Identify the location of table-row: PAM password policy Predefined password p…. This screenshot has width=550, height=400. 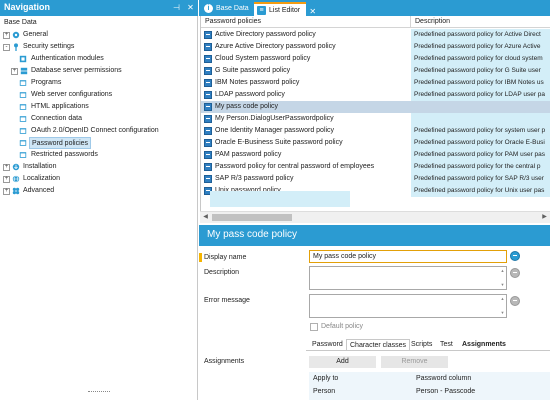
(375, 155).